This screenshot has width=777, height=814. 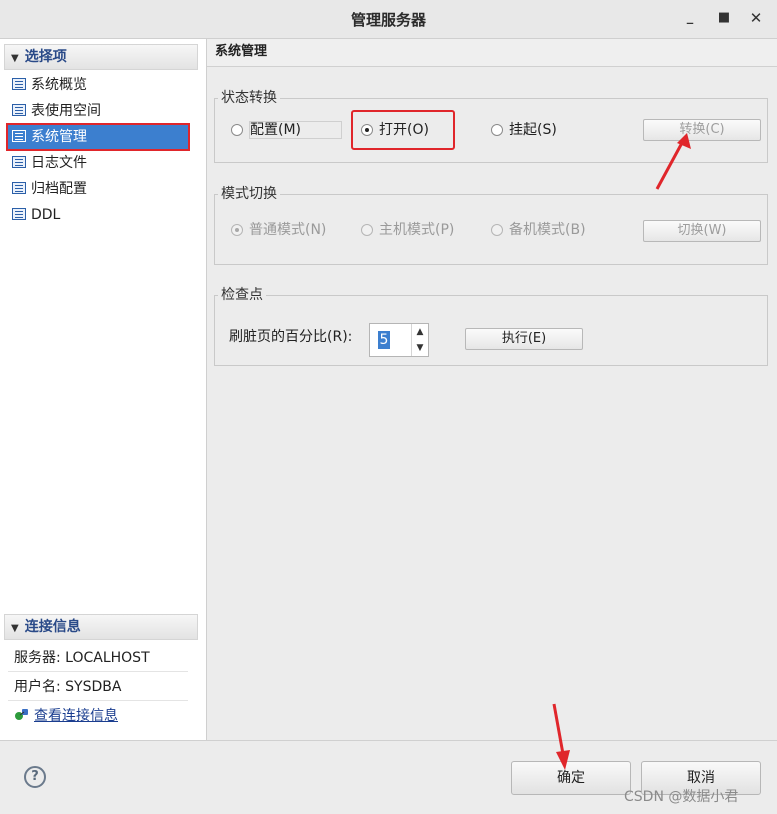 I want to click on watermark: CSDN @数据小君, so click(x=681, y=797).